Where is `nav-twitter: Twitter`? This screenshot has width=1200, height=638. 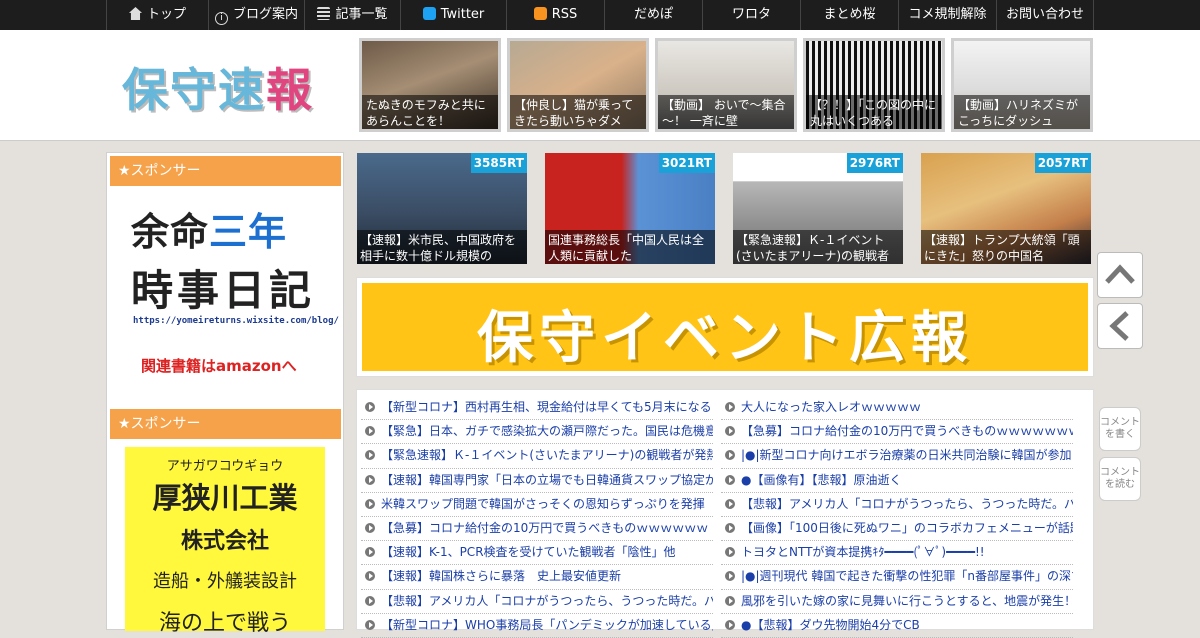 nav-twitter: Twitter is located at coordinates (453, 15).